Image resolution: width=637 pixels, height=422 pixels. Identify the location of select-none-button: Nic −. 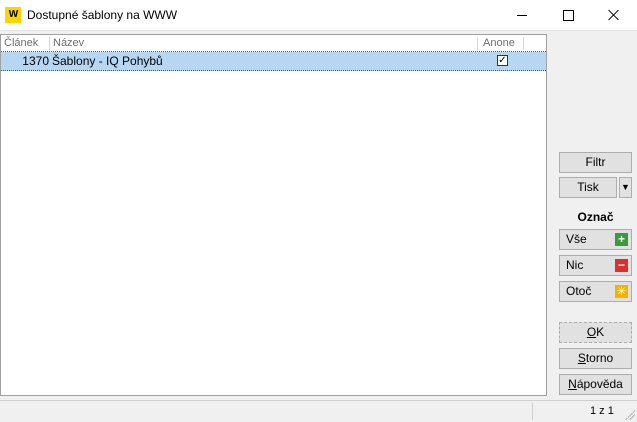
(595, 265).